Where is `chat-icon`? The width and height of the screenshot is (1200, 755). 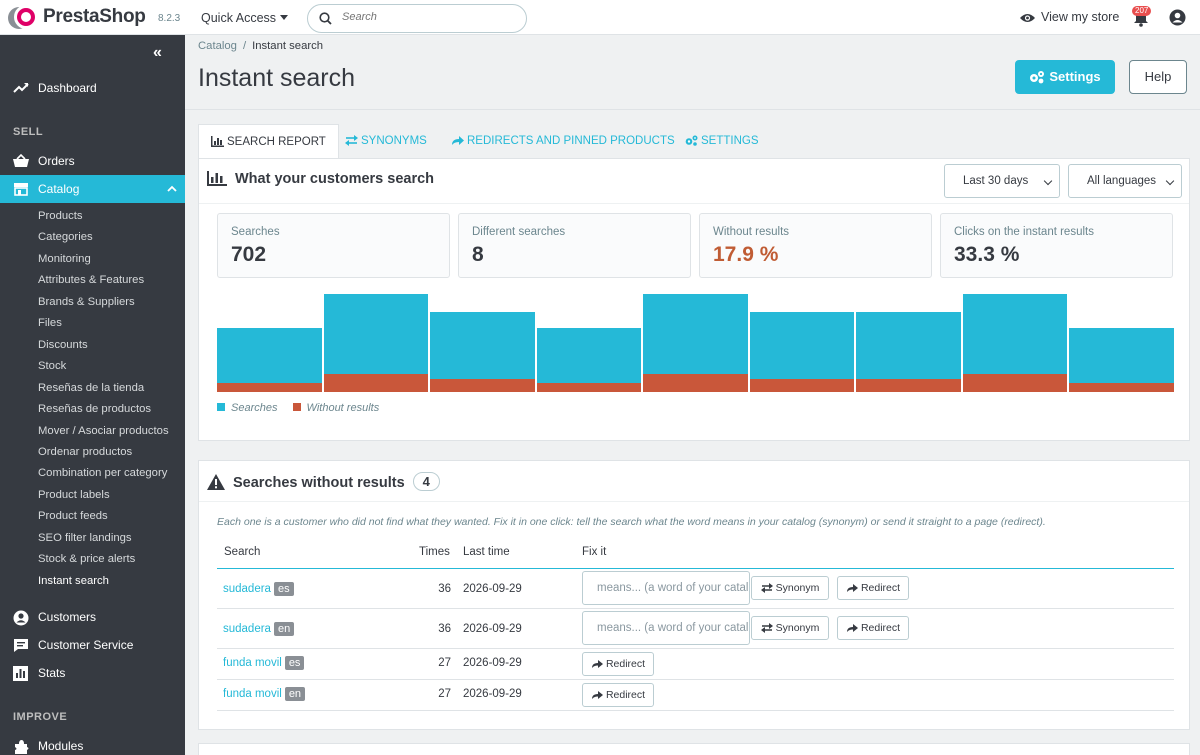 chat-icon is located at coordinates (21, 645).